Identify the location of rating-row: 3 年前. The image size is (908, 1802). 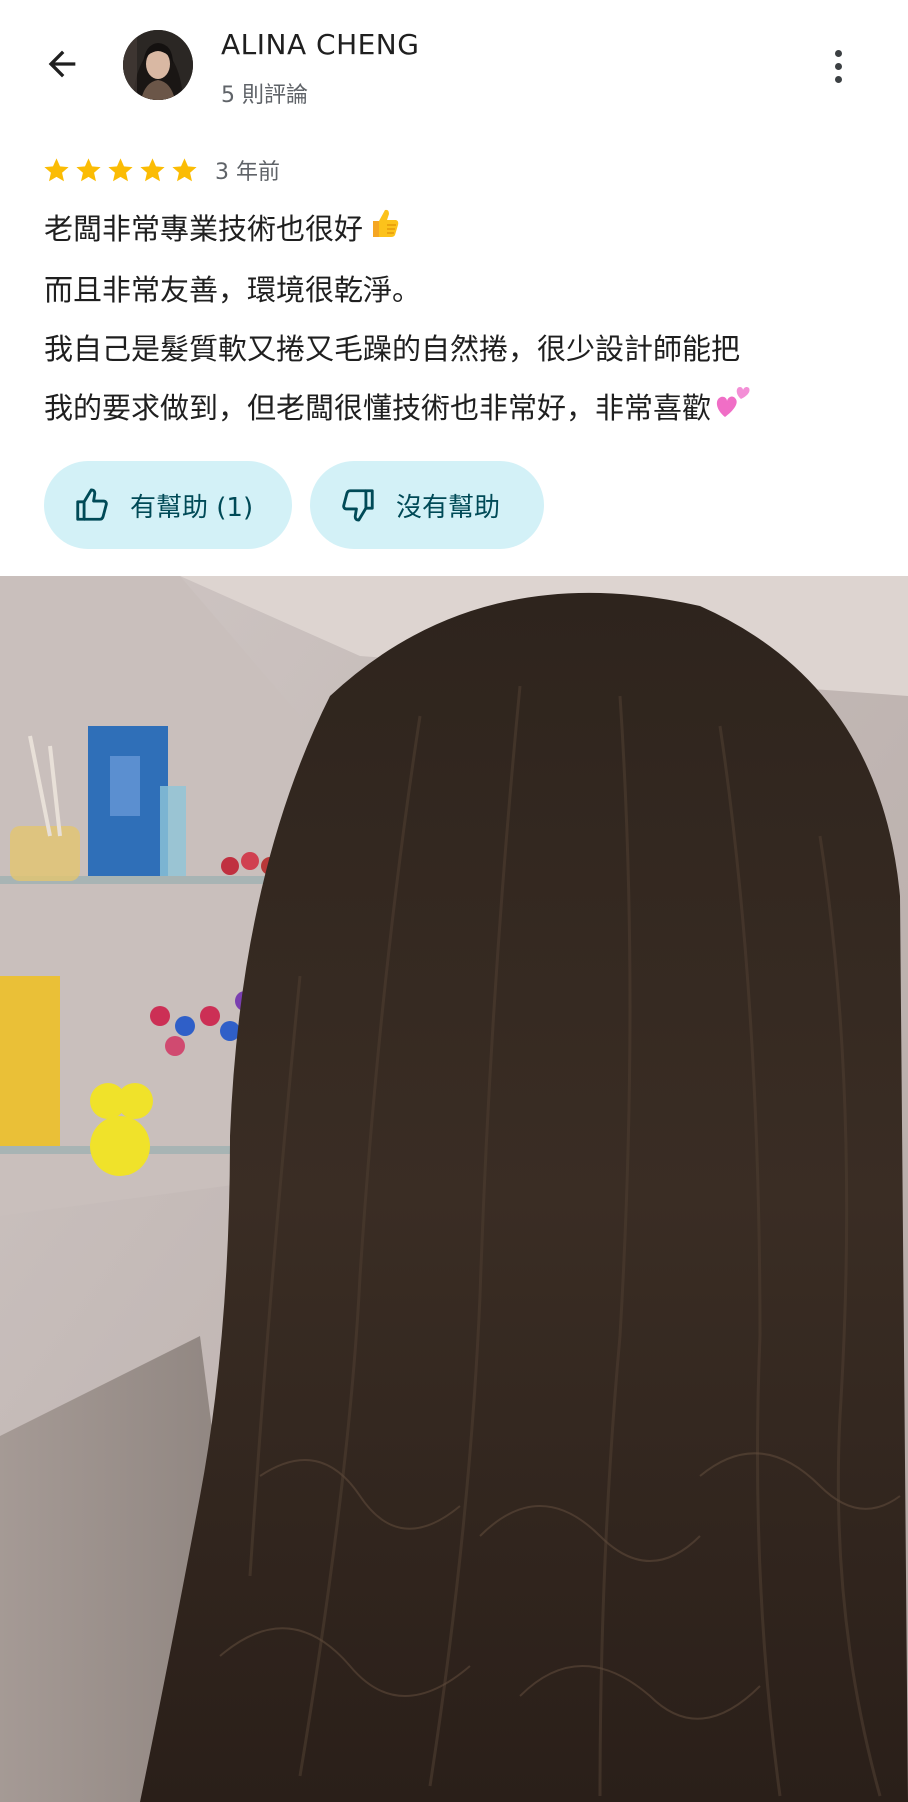
(161, 170).